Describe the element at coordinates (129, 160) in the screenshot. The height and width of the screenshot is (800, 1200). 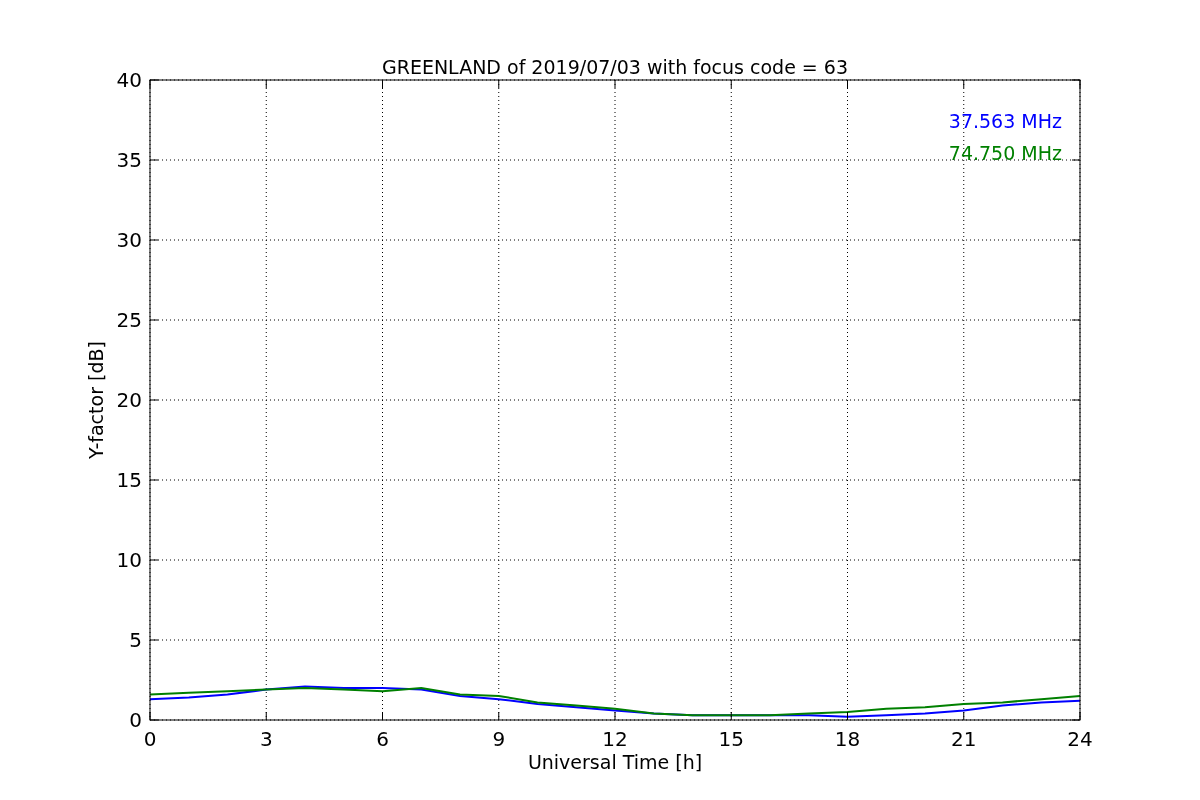
I see `tick-label: 35` at that location.